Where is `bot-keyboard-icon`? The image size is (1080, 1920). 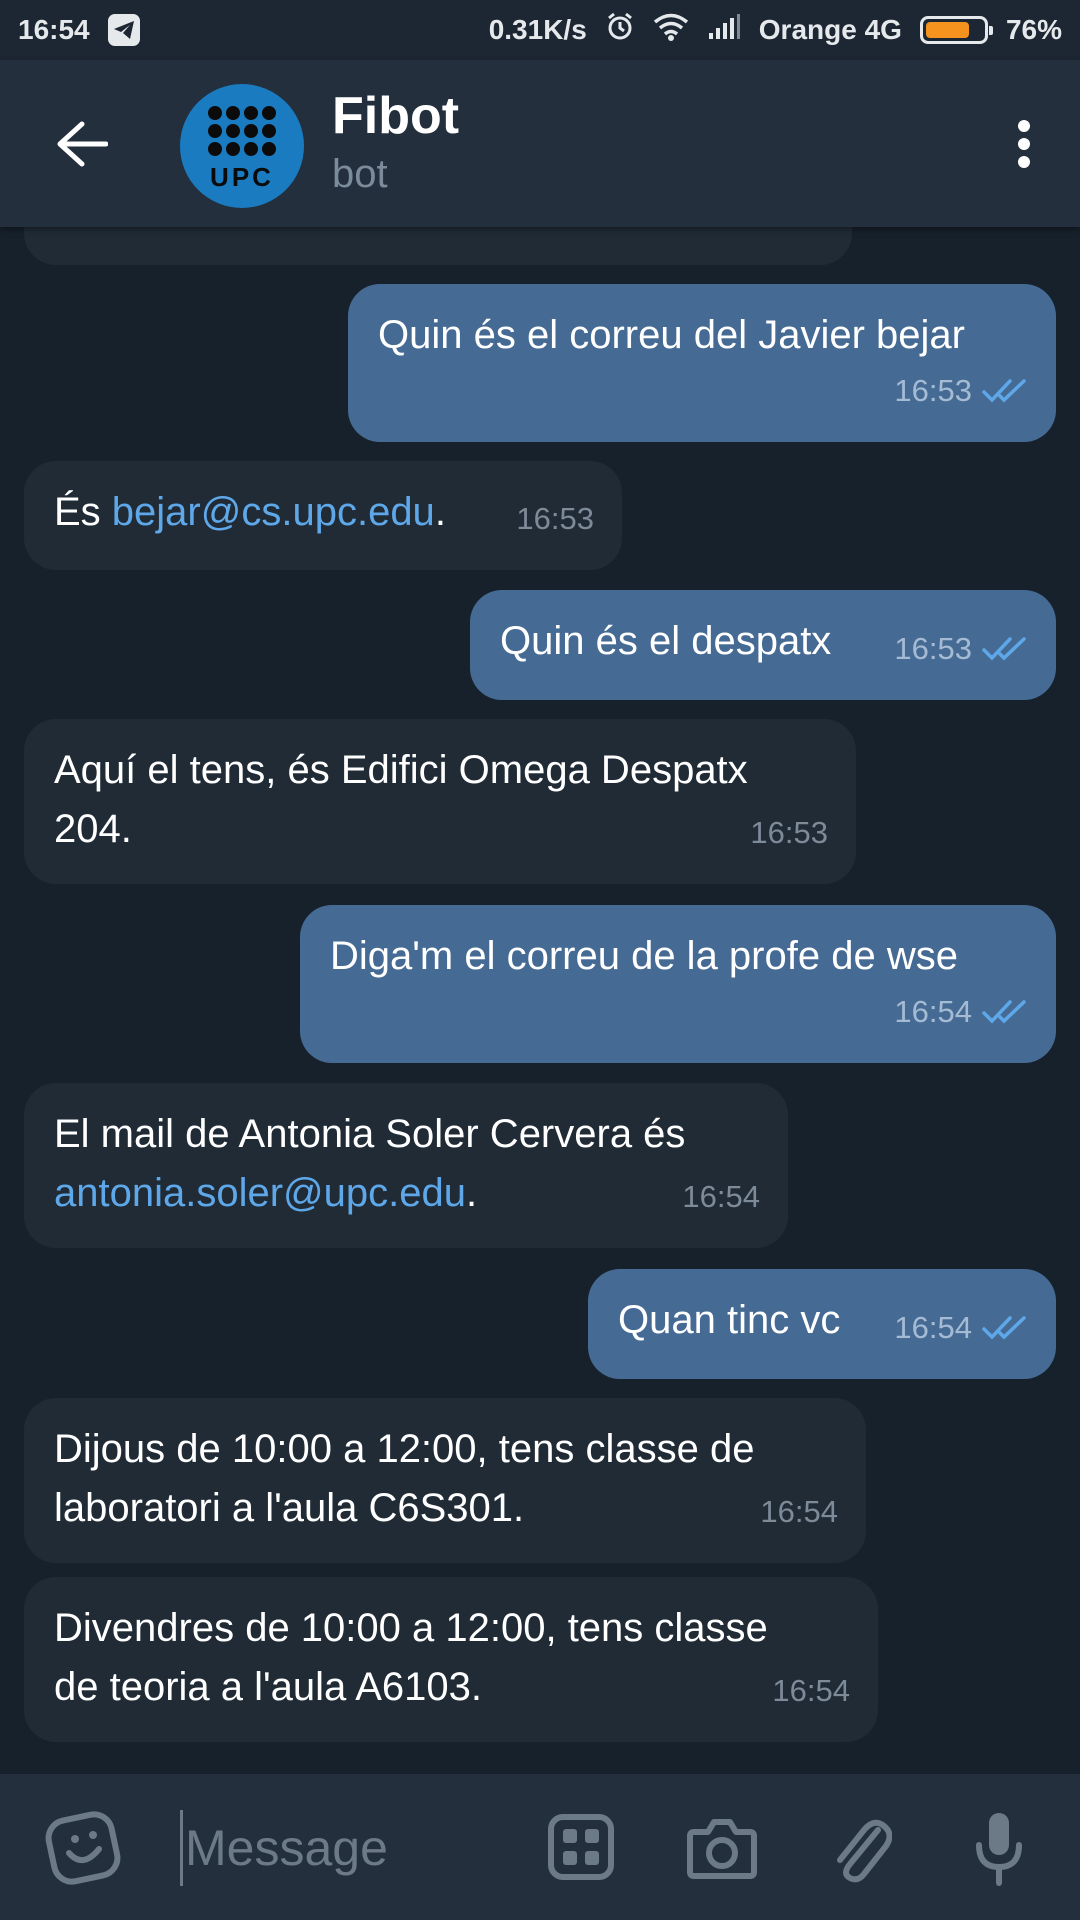 bot-keyboard-icon is located at coordinates (581, 1847).